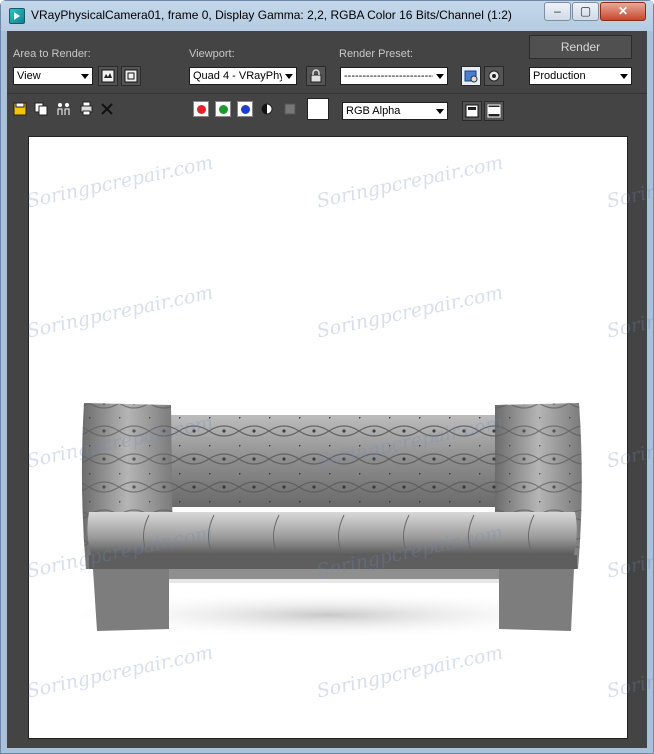 The image size is (654, 754). I want to click on auto-region-button, so click(131, 76).